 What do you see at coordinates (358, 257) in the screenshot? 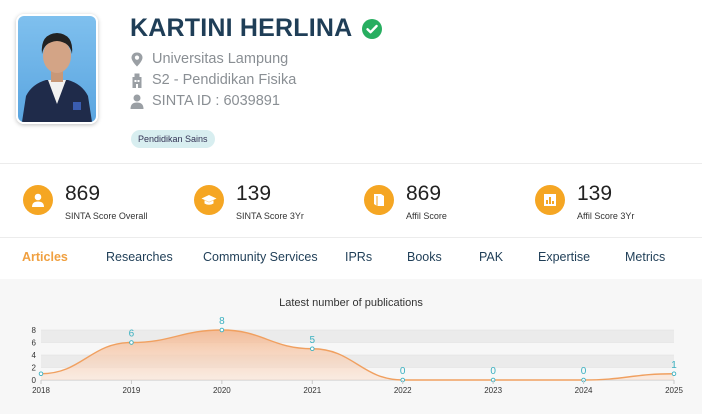
I see `tab-iprs: IPRs` at bounding box center [358, 257].